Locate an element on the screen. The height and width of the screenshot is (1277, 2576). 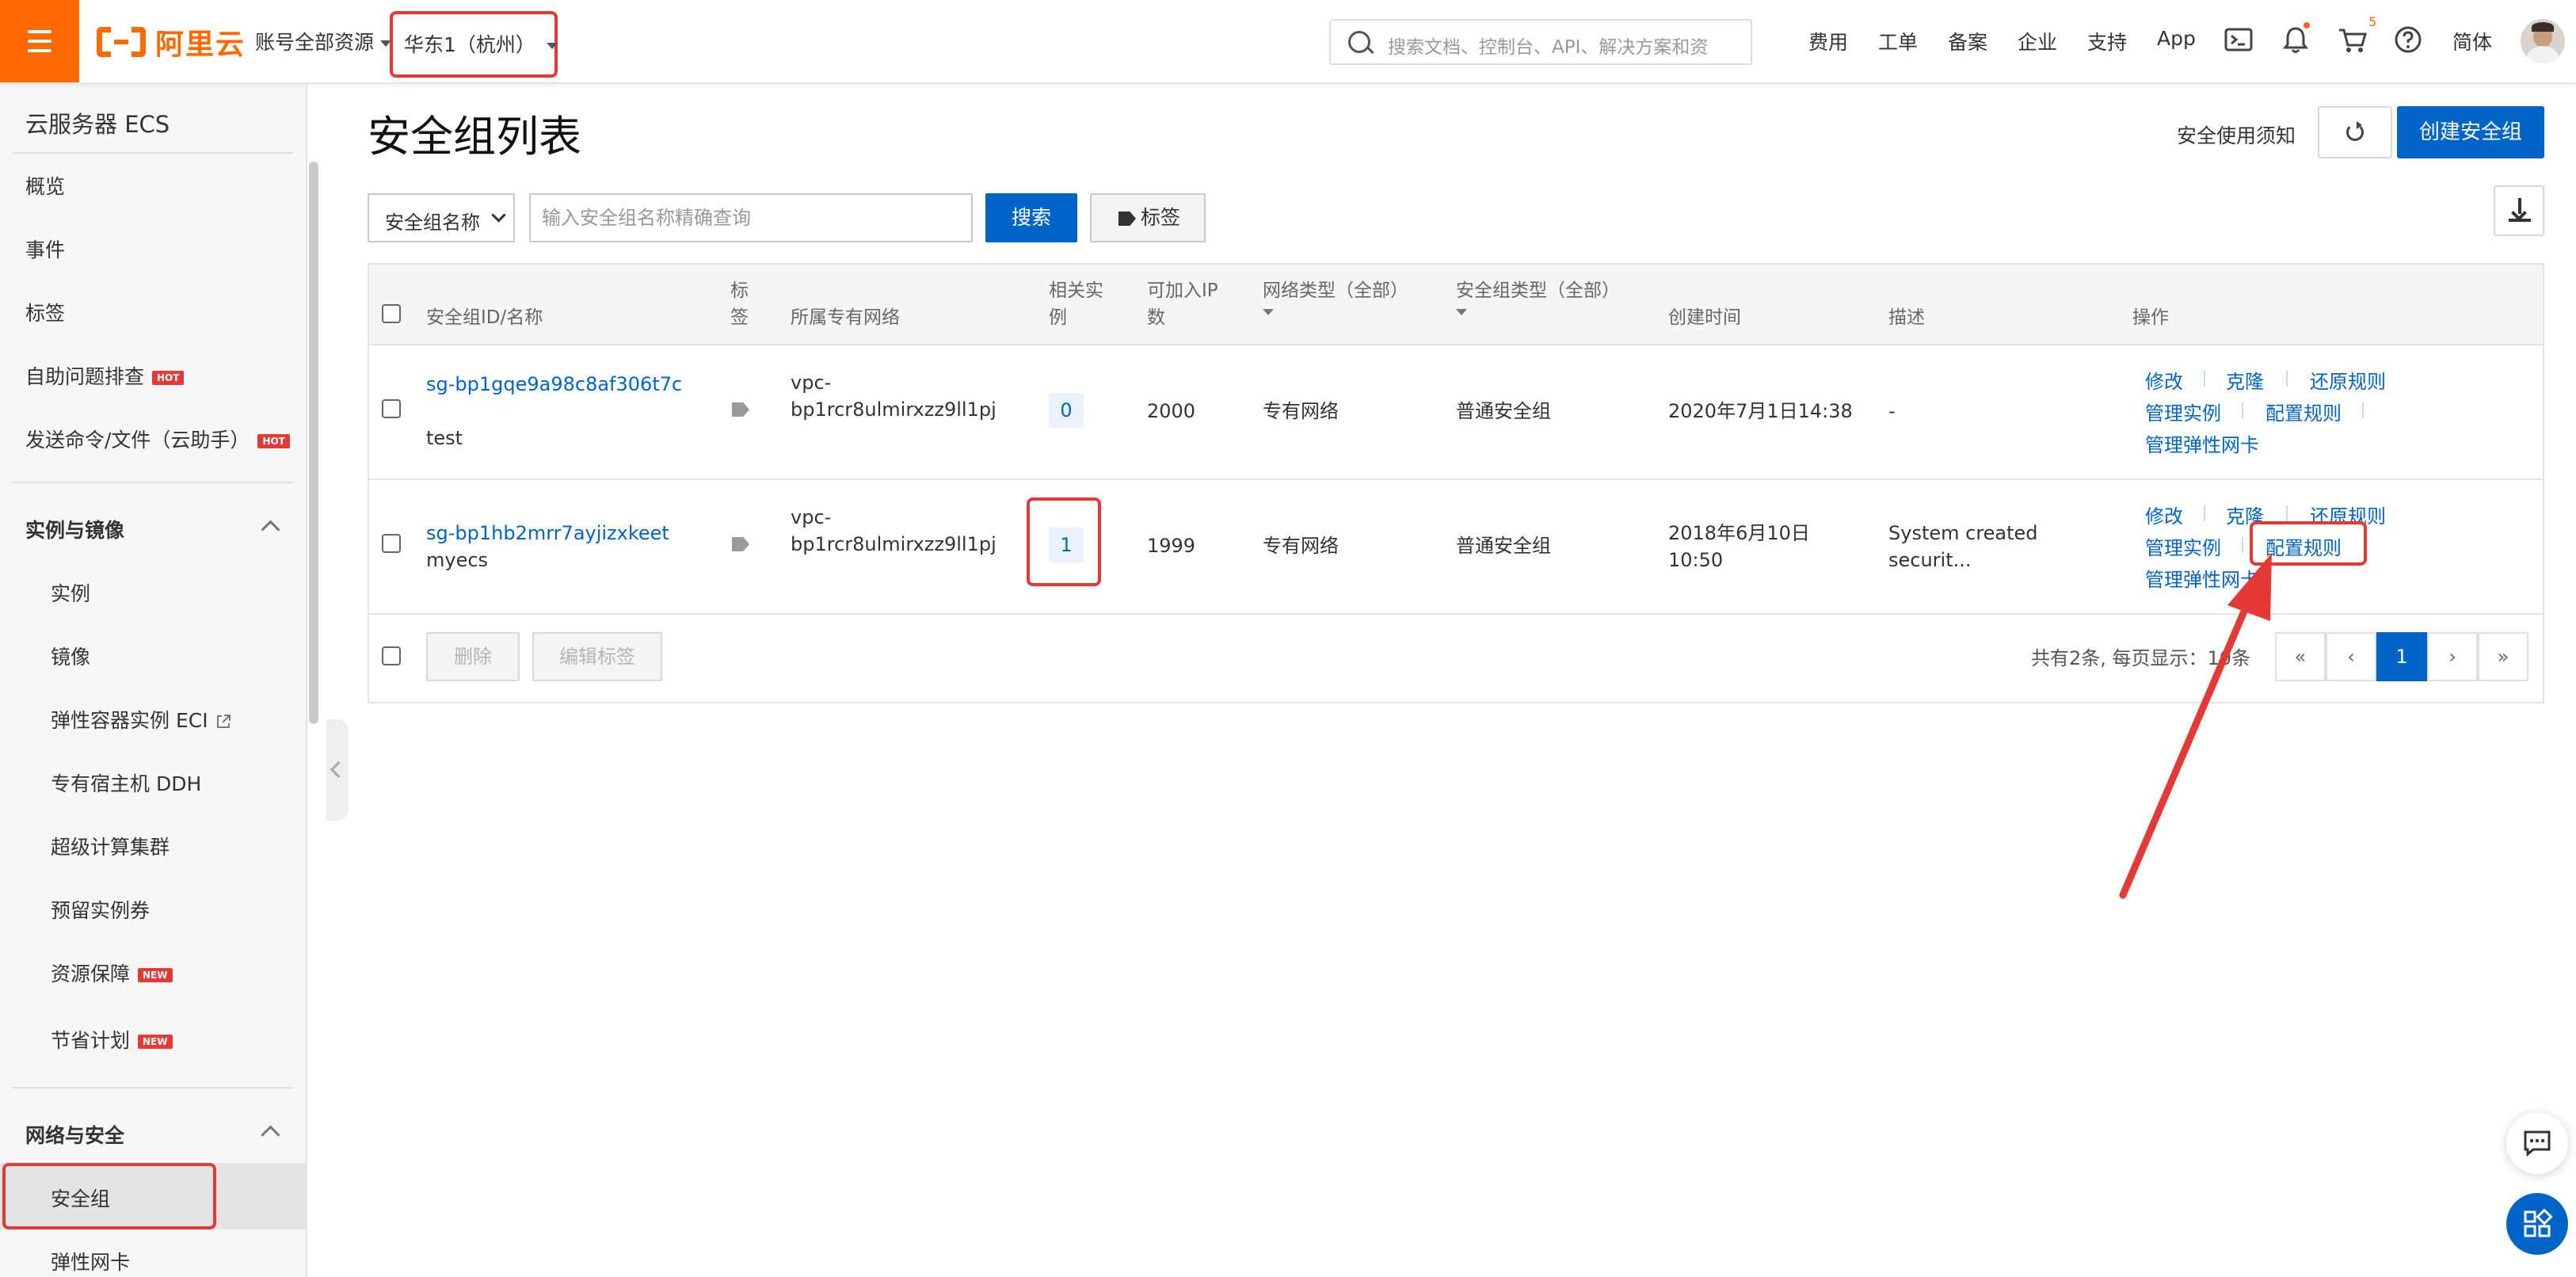
ip-count: 1999 is located at coordinates (1171, 546).